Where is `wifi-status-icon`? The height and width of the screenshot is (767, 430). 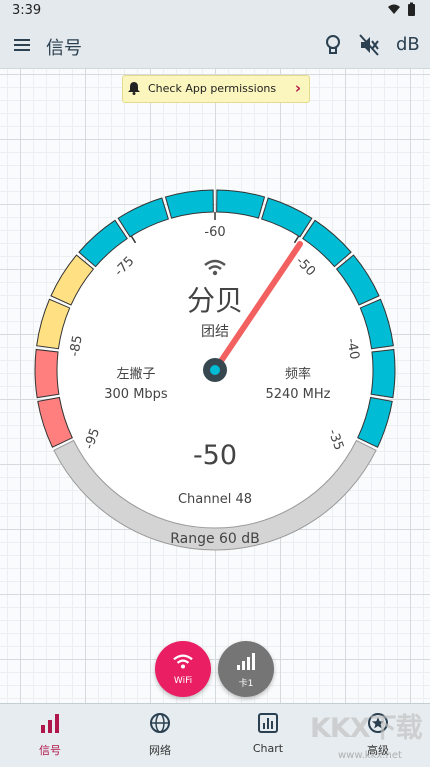
wifi-status-icon is located at coordinates (394, 9).